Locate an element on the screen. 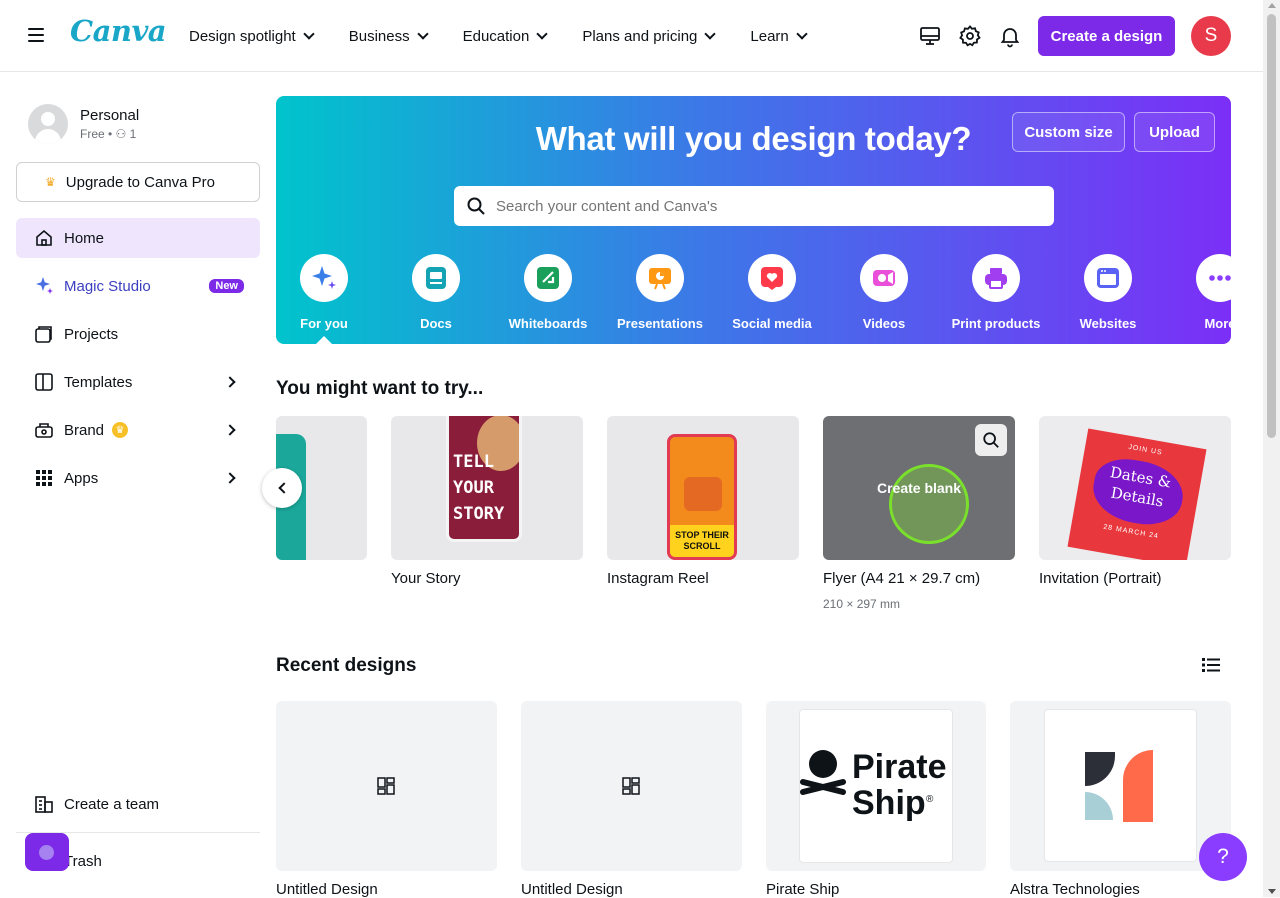  apps-grid-icon is located at coordinates (44, 478).